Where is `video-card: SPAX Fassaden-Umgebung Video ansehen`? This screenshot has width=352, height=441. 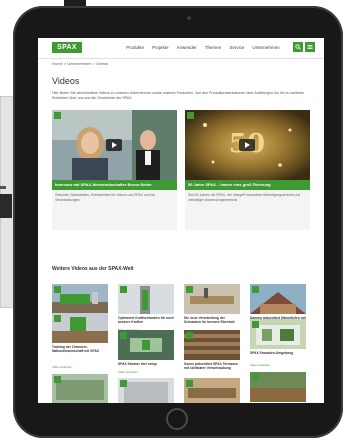 video-card: SPAX Fassaden-Umgebung Video ansehen is located at coordinates (278, 343).